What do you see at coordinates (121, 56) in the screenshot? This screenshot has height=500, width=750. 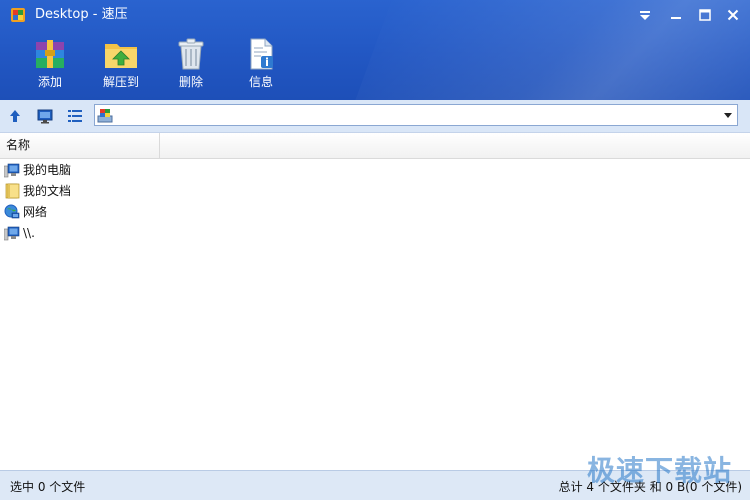 I see `extract-folder-icon` at bounding box center [121, 56].